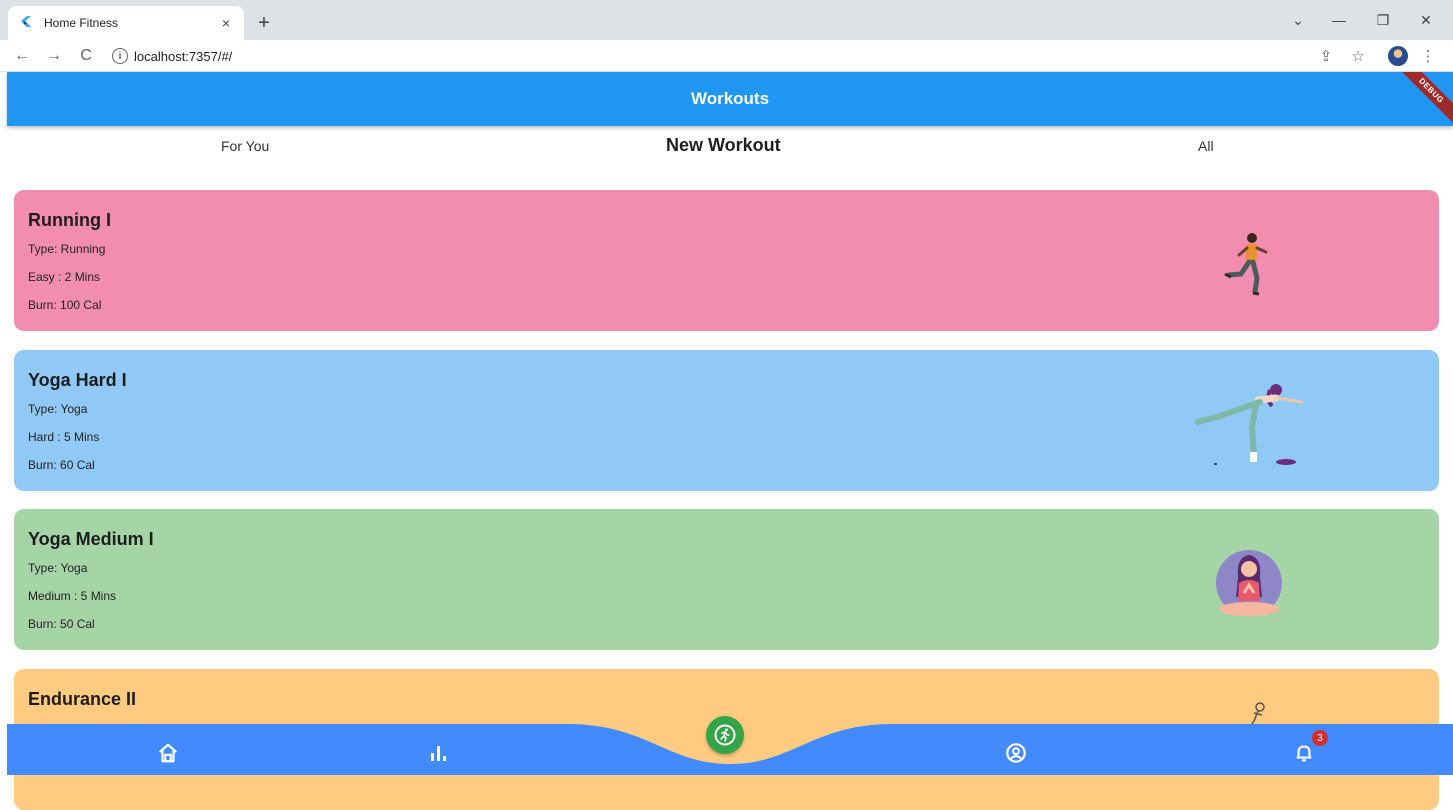  I want to click on address-bar: i localhost:7357/#/, so click(739, 56).